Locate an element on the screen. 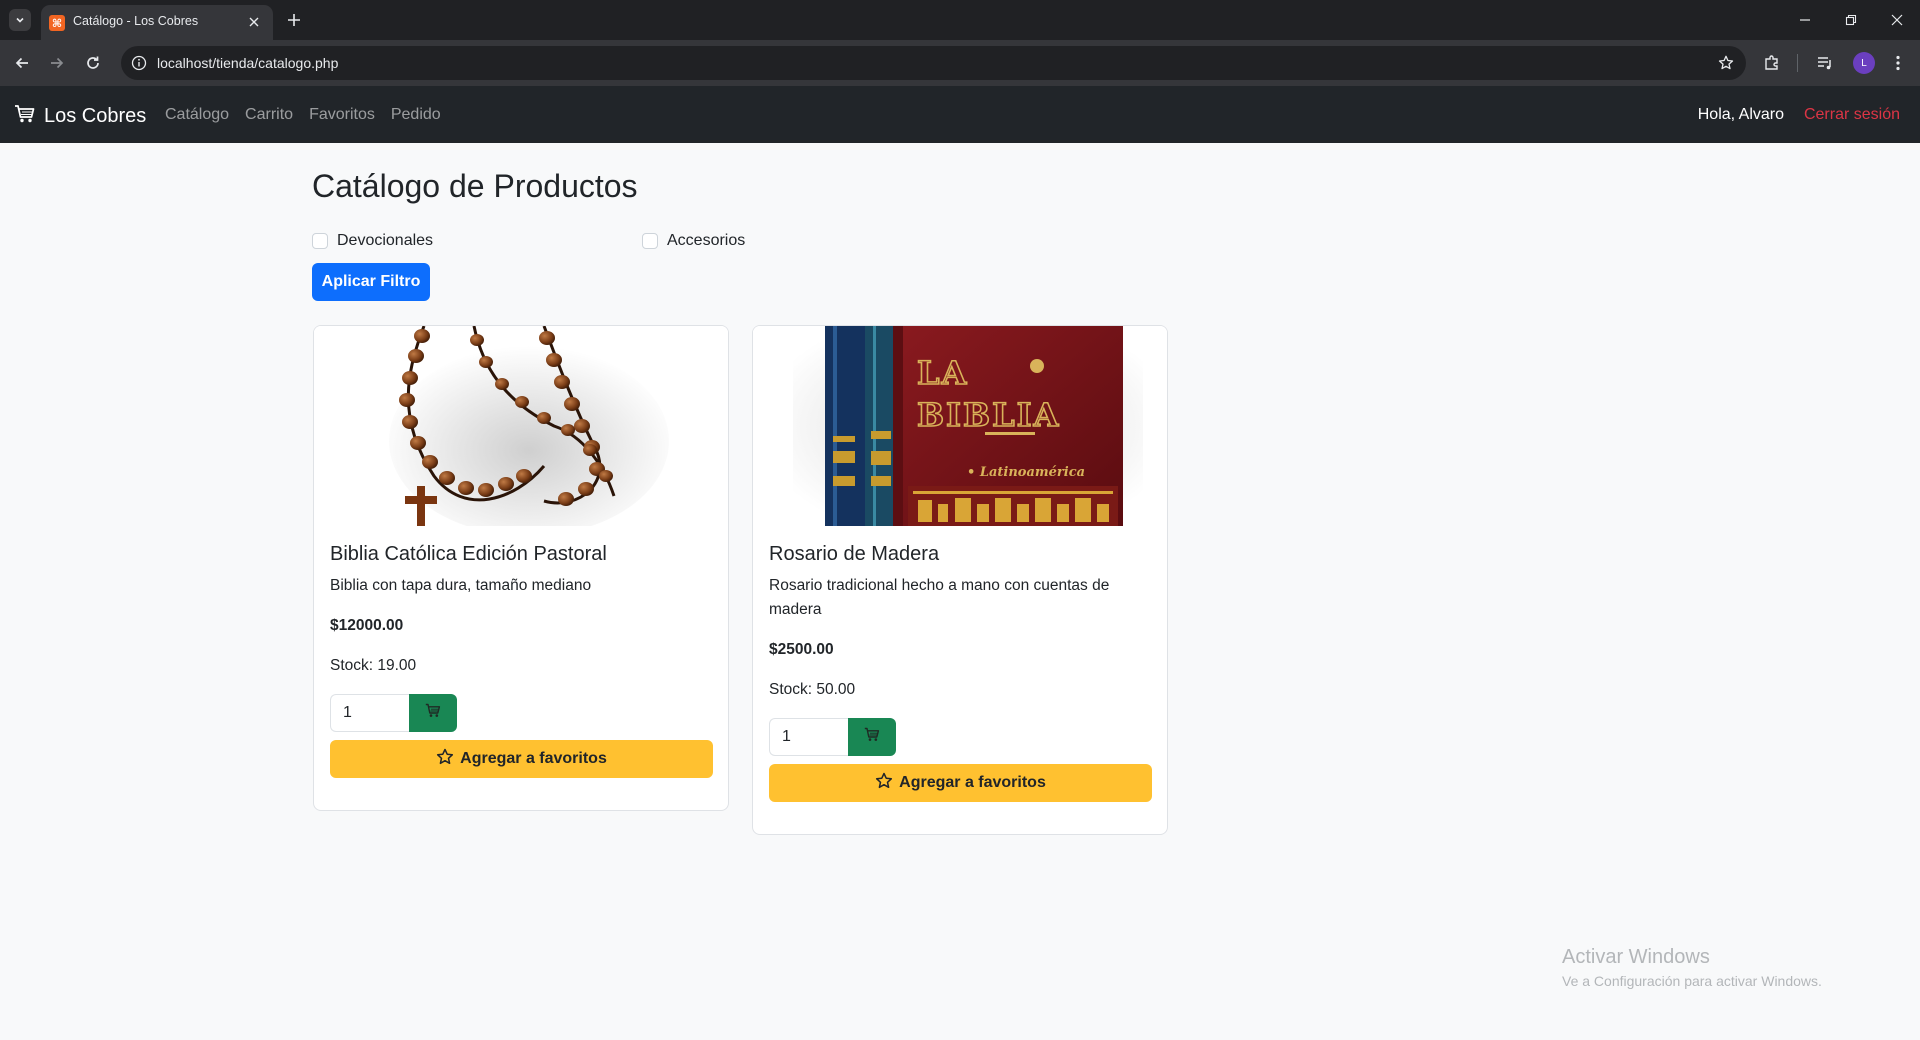  browser-tab-active: ⌘ Catálogo - Los Cobres is located at coordinates (157, 22).